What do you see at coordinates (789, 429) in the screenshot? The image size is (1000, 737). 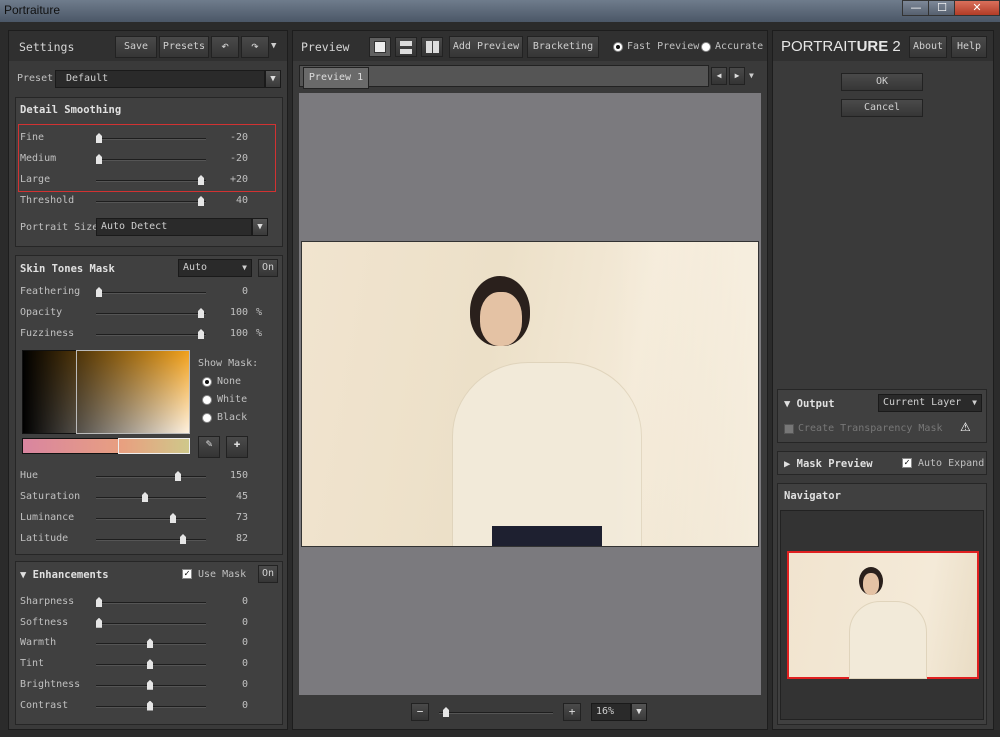 I see `transparency-checkbox` at bounding box center [789, 429].